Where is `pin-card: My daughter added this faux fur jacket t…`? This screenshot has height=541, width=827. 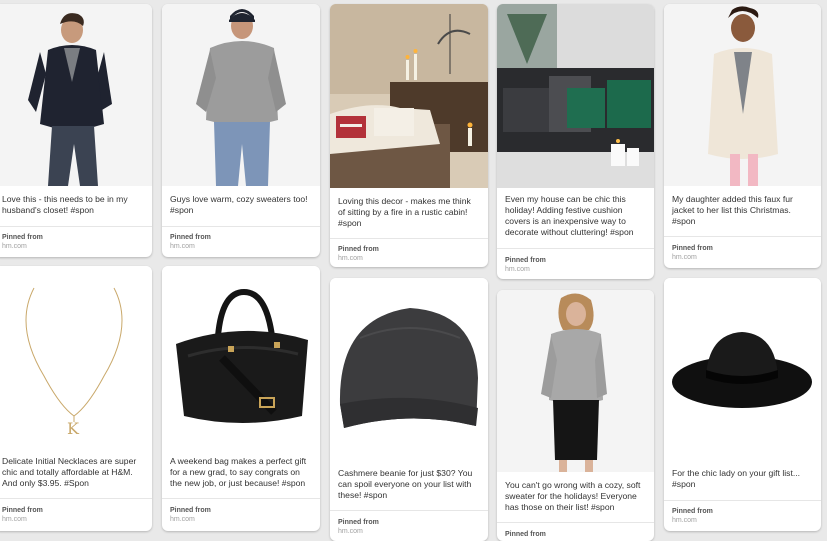
pin-card: My daughter added this faux fur jacket t… is located at coordinates (742, 136).